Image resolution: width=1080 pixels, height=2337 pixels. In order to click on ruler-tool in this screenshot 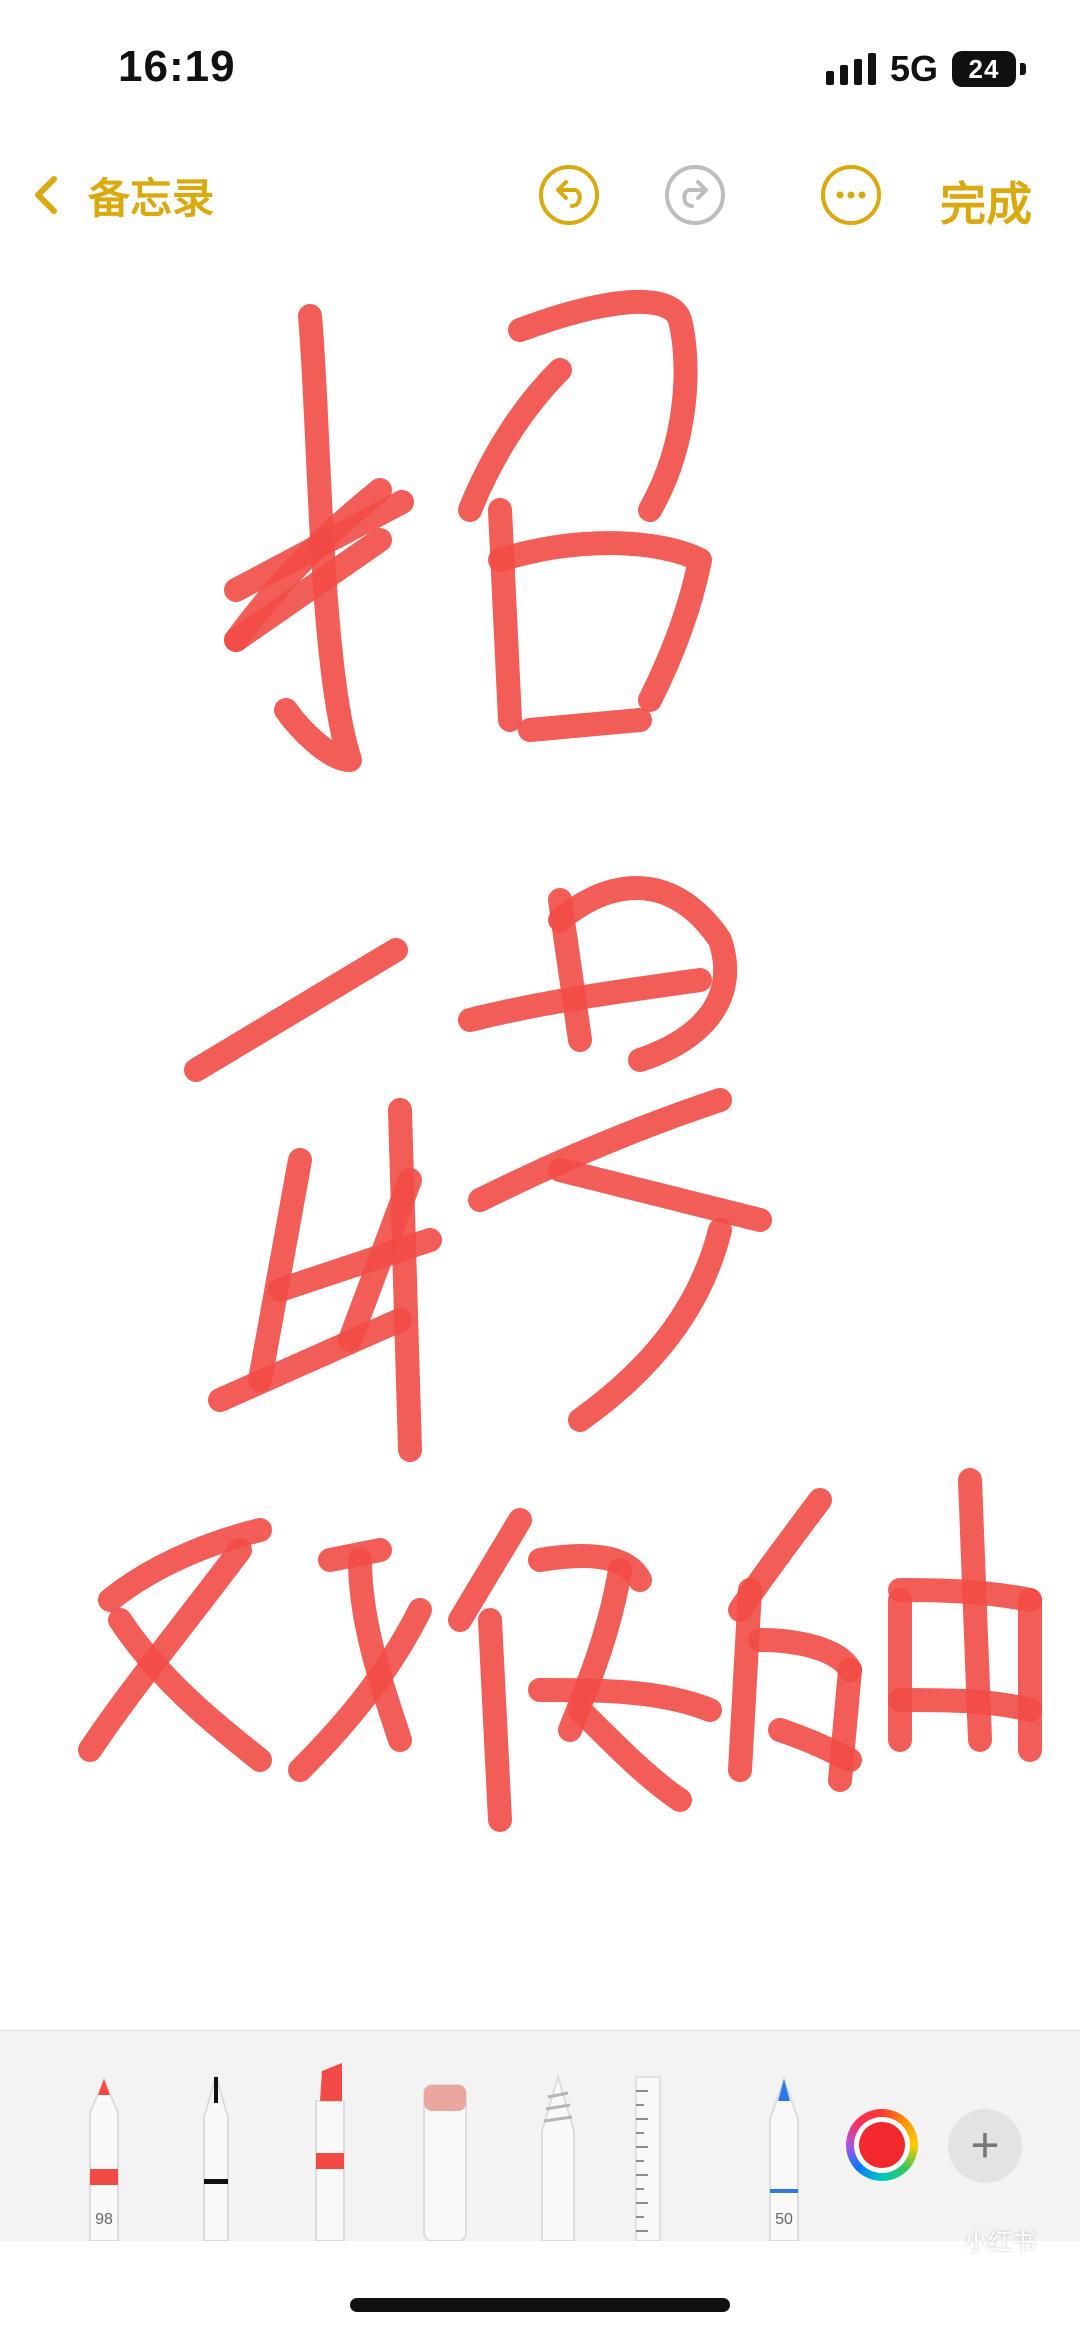, I will do `click(648, 2156)`.